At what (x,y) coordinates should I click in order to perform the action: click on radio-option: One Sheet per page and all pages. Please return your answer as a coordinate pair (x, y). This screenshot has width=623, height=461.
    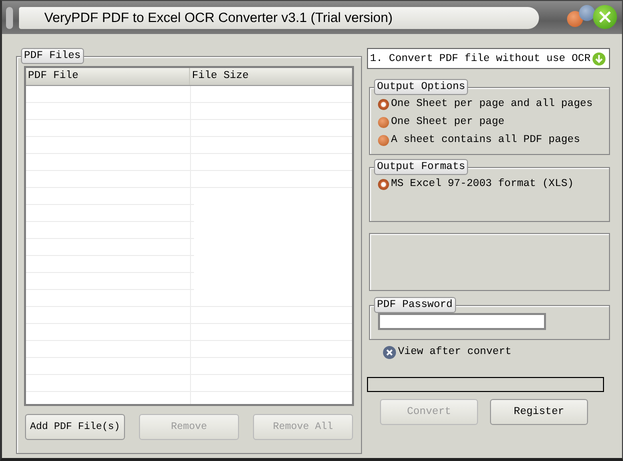
    Looking at the image, I should click on (489, 104).